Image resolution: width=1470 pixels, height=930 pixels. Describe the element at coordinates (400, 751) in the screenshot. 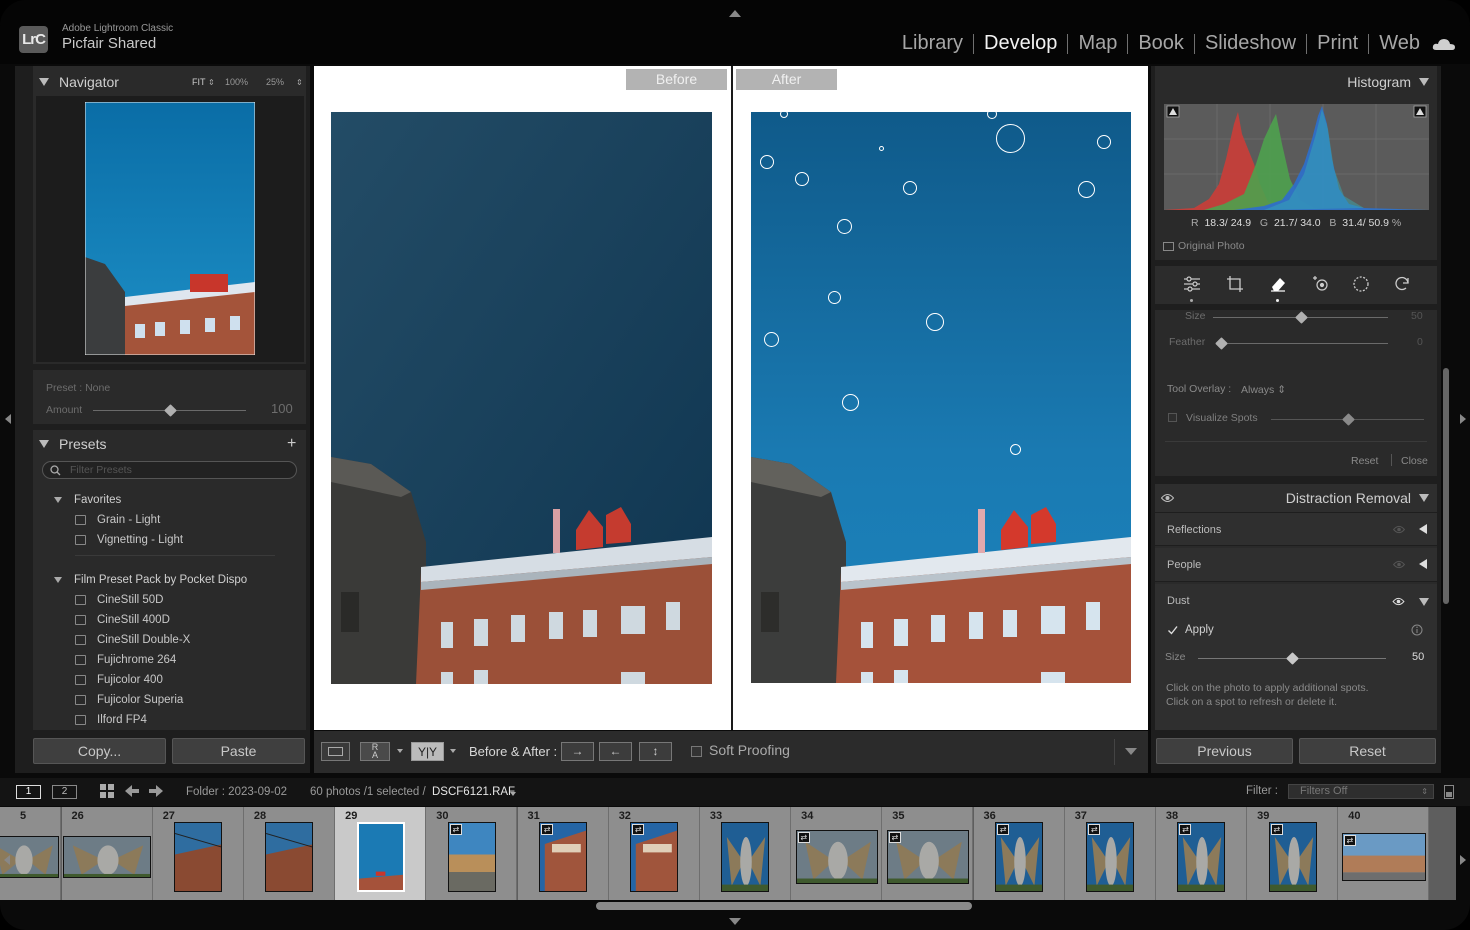

I see `mode-dropdown-icon` at that location.